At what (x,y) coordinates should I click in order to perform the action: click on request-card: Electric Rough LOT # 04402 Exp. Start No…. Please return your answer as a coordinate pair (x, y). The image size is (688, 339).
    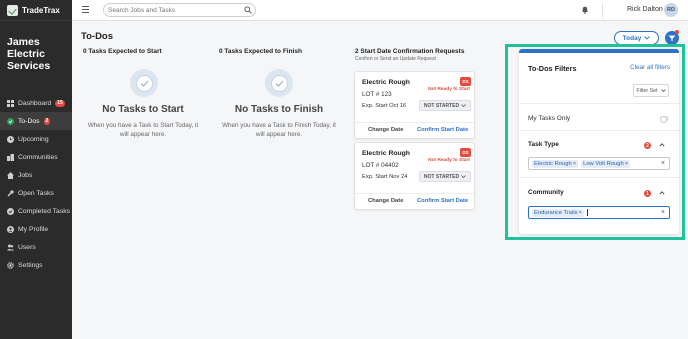
    Looking at the image, I should click on (414, 176).